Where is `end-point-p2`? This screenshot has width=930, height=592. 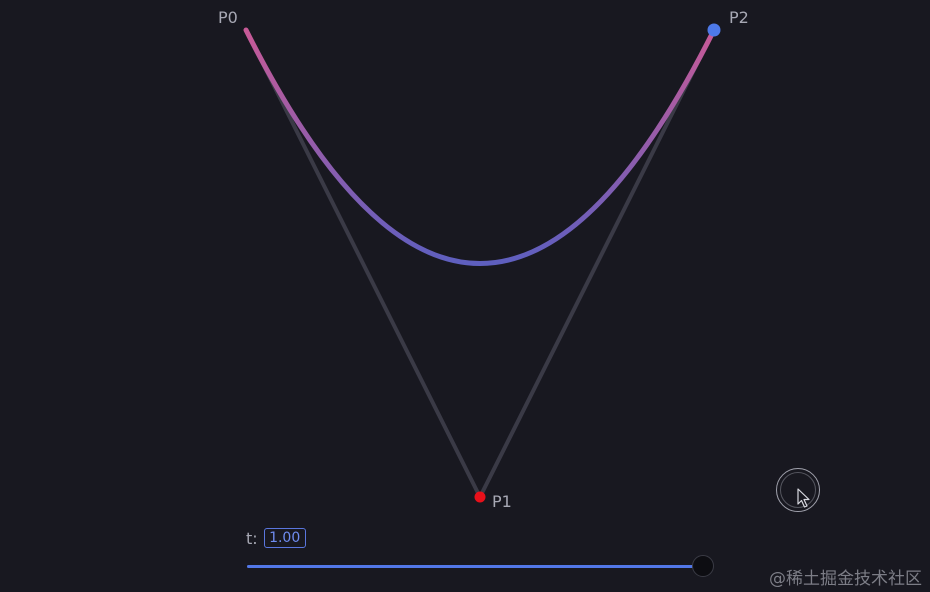 end-point-p2 is located at coordinates (714, 30).